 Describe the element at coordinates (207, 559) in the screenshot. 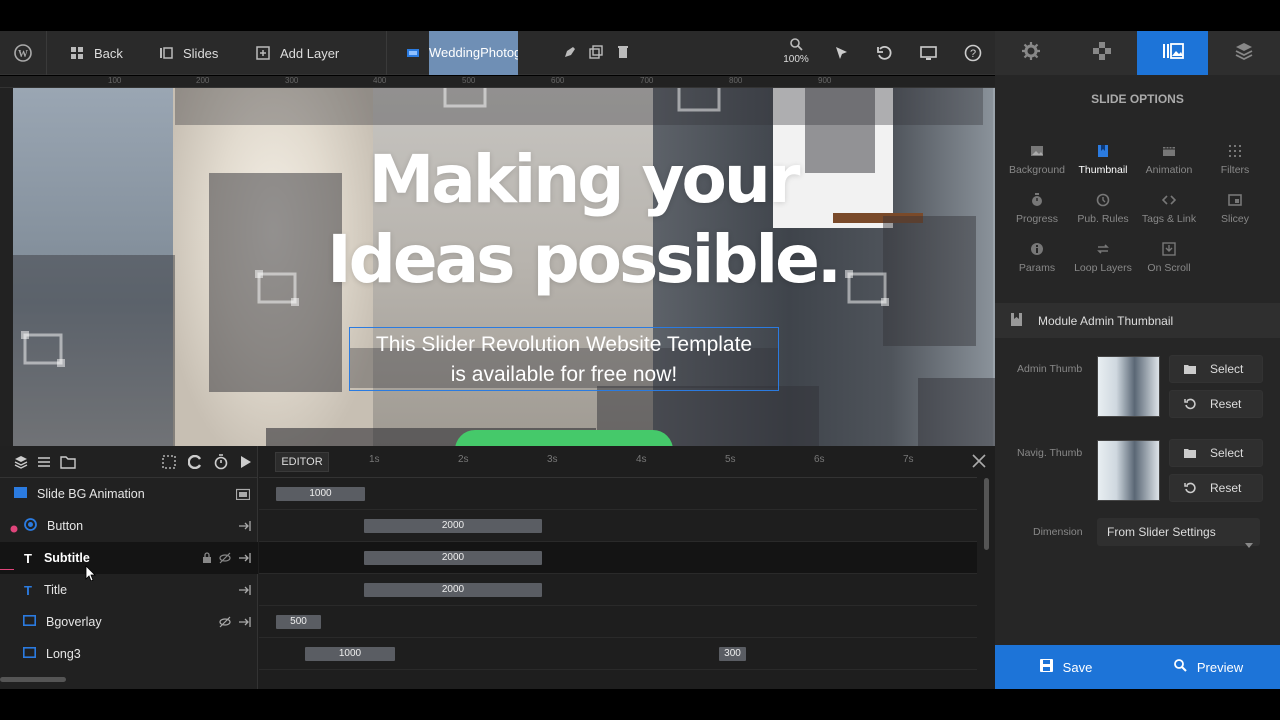

I see `lock-icon` at that location.